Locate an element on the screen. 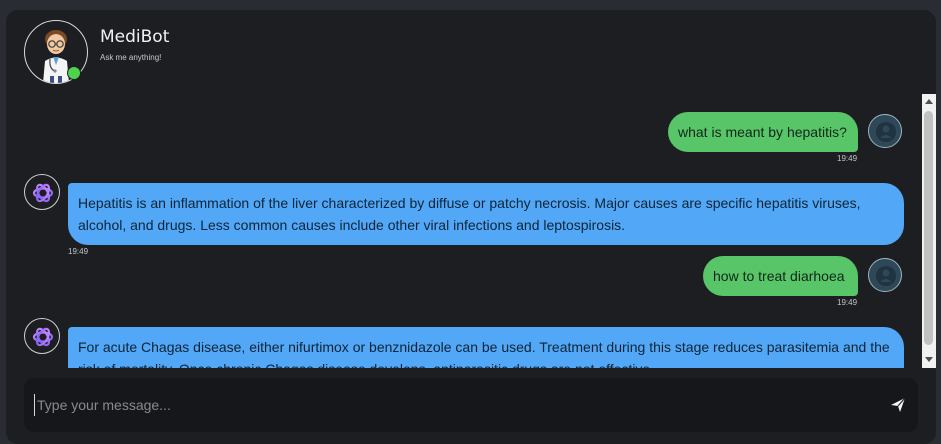 Image resolution: width=941 pixels, height=444 pixels. messages-scrollbar is located at coordinates (929, 231).